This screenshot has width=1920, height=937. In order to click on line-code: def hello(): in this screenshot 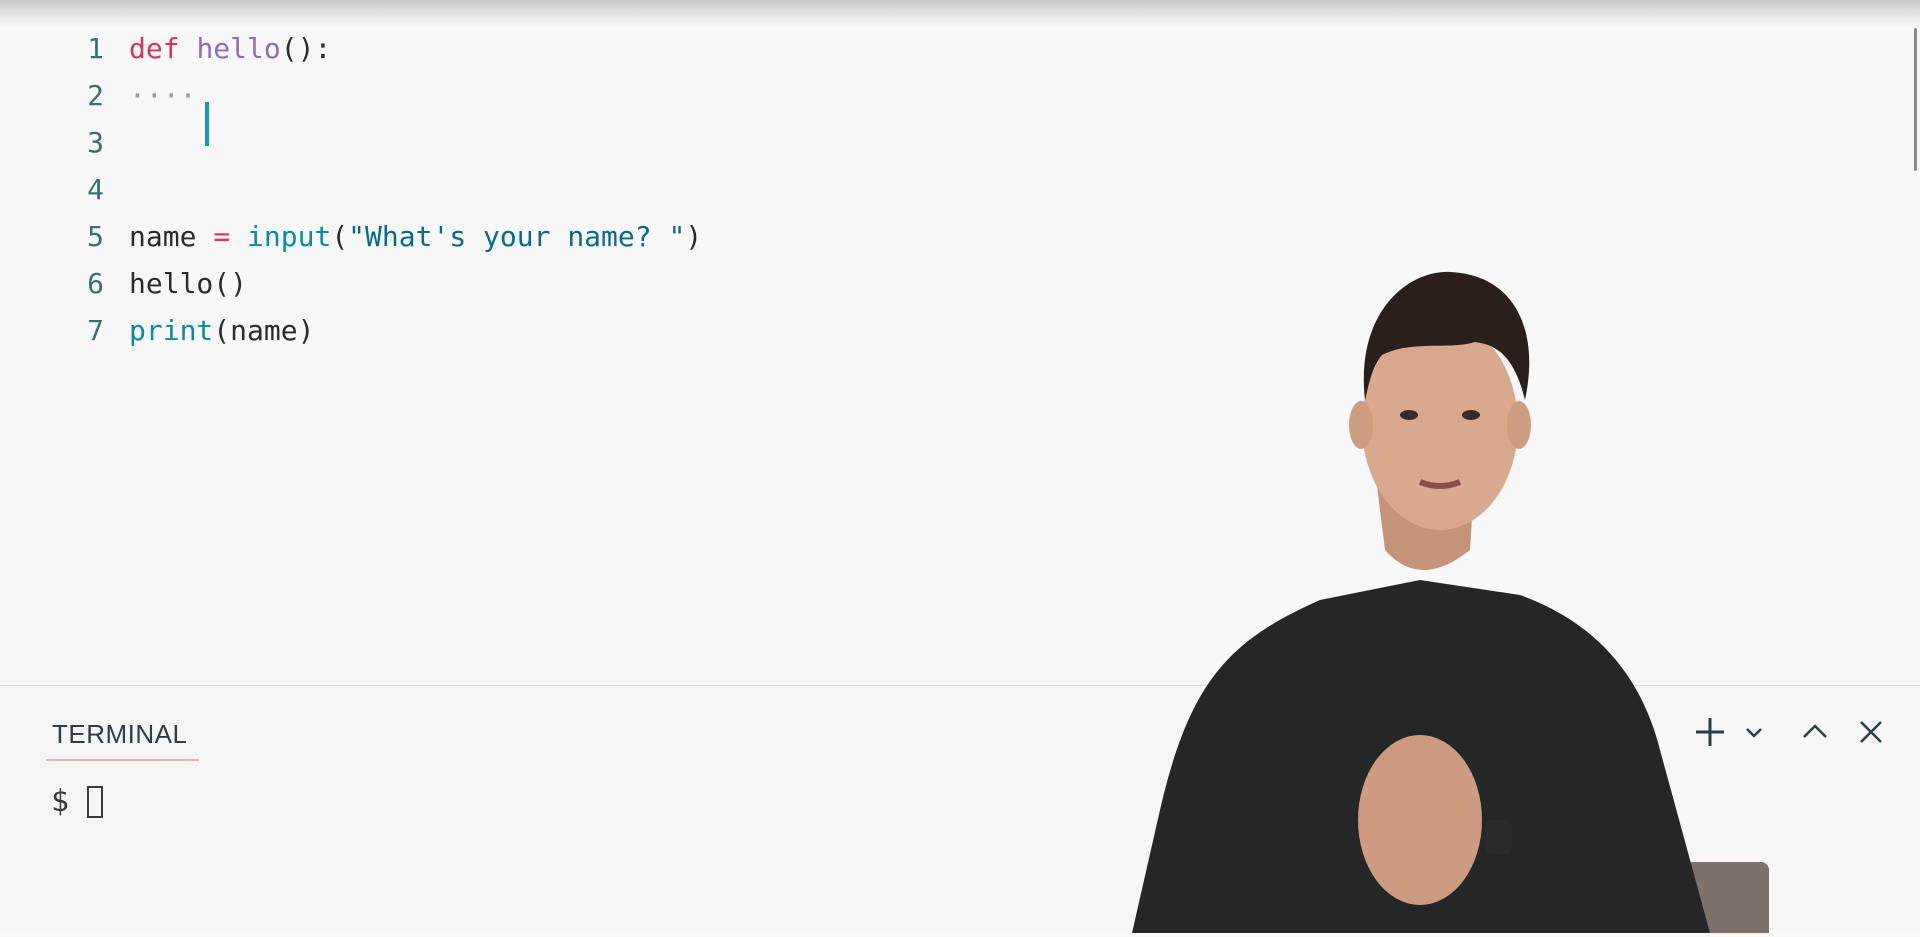, I will do `click(230, 49)`.